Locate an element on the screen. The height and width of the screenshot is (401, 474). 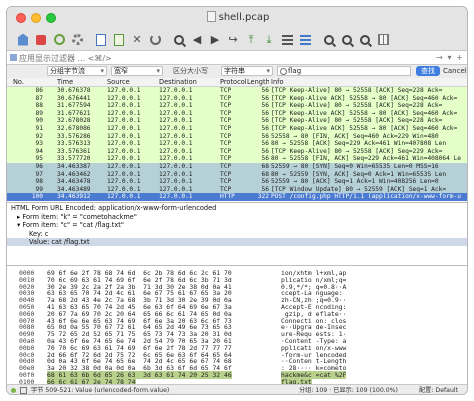
main-toolbar: ✕ ◀ ▶ ↪ ⤒ ⤓ is located at coordinates (237, 40).